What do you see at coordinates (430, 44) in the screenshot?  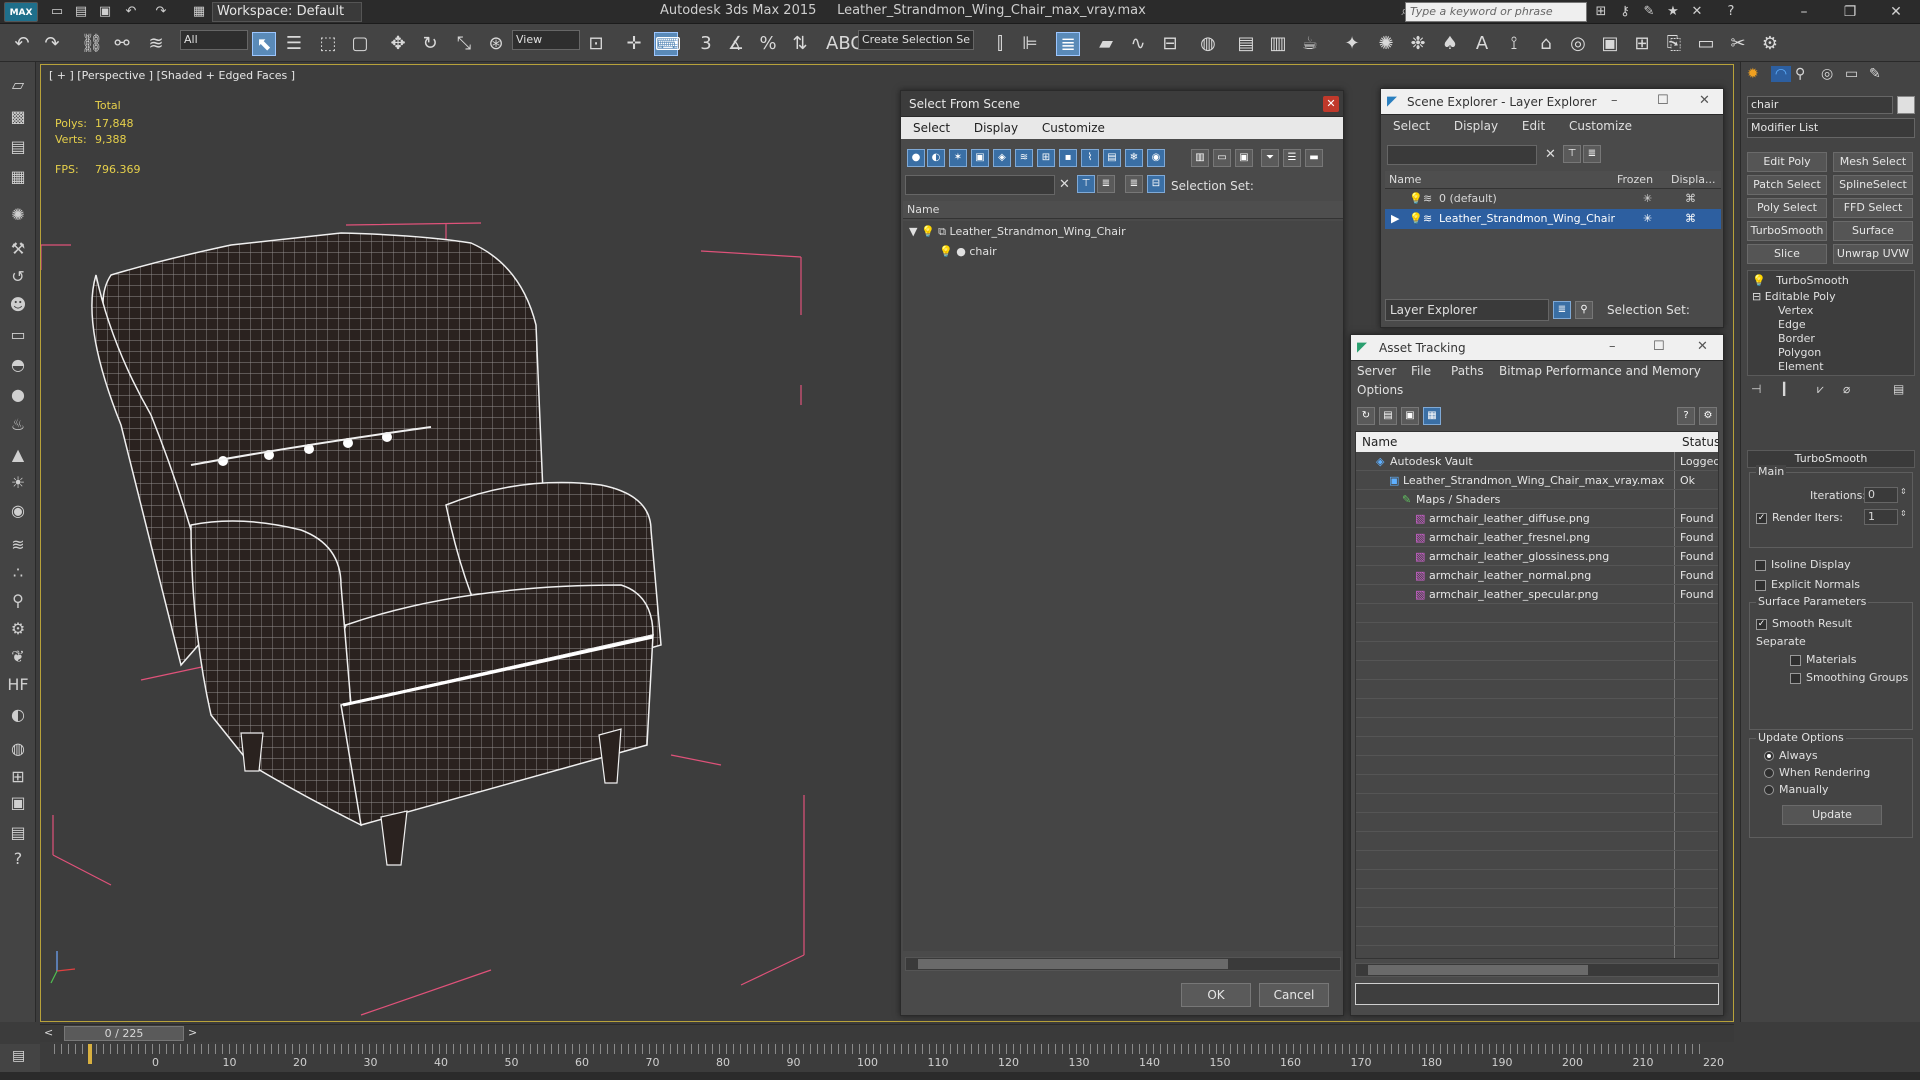 I see `rotate-icon: ↻` at bounding box center [430, 44].